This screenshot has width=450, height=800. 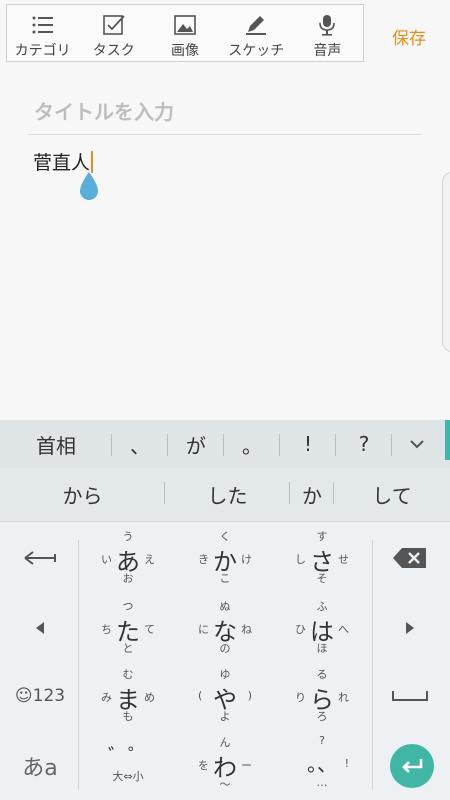 I want to click on microphone-icon, so click(x=327, y=25).